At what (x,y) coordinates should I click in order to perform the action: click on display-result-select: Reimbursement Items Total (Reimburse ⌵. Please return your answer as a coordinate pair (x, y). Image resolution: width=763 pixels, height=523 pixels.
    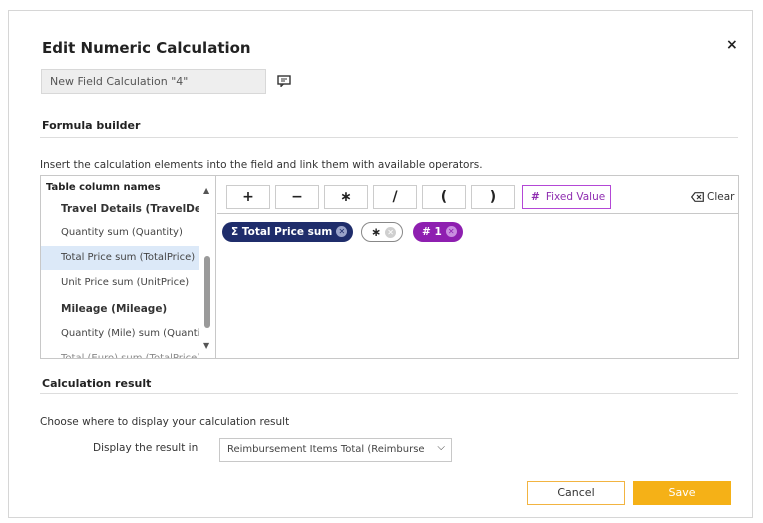
    Looking at the image, I should click on (335, 450).